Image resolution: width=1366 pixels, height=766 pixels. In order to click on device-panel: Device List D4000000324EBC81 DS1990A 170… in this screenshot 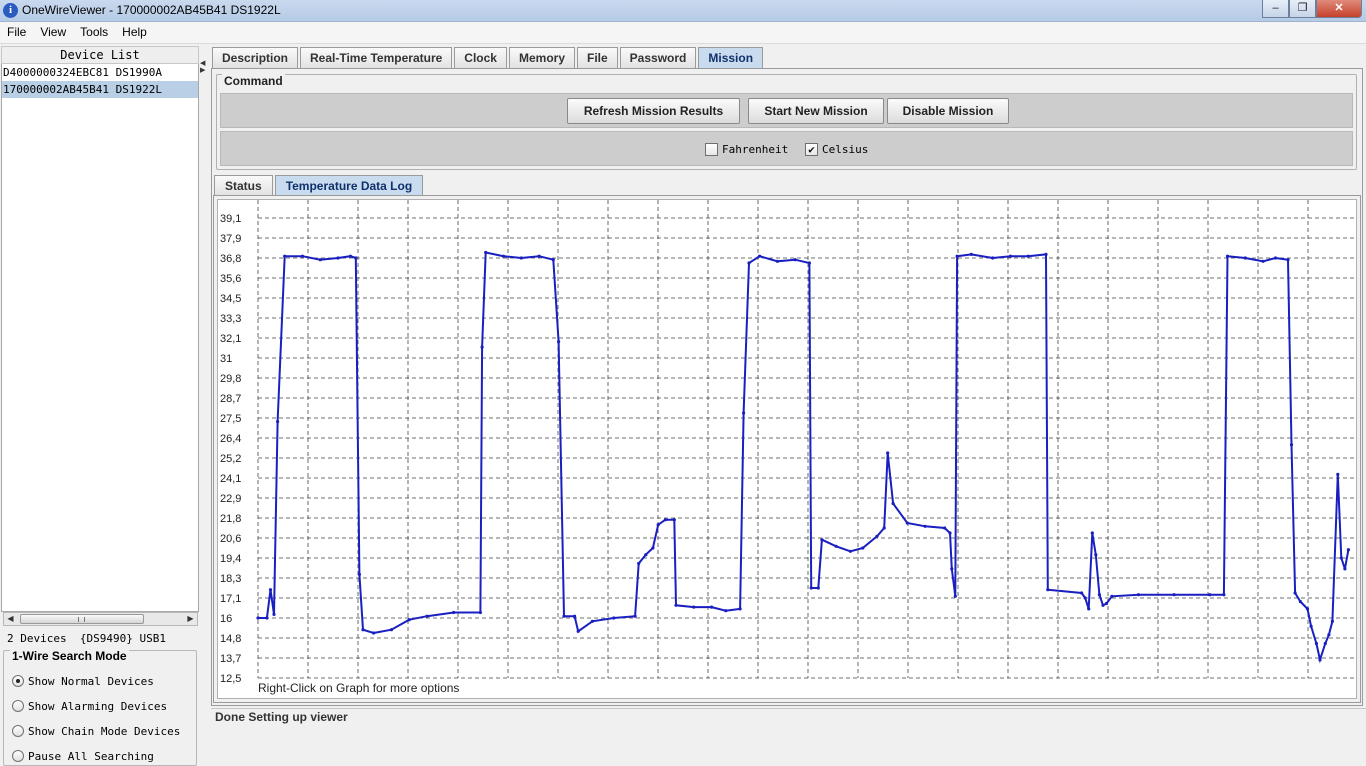, I will do `click(102, 406)`.